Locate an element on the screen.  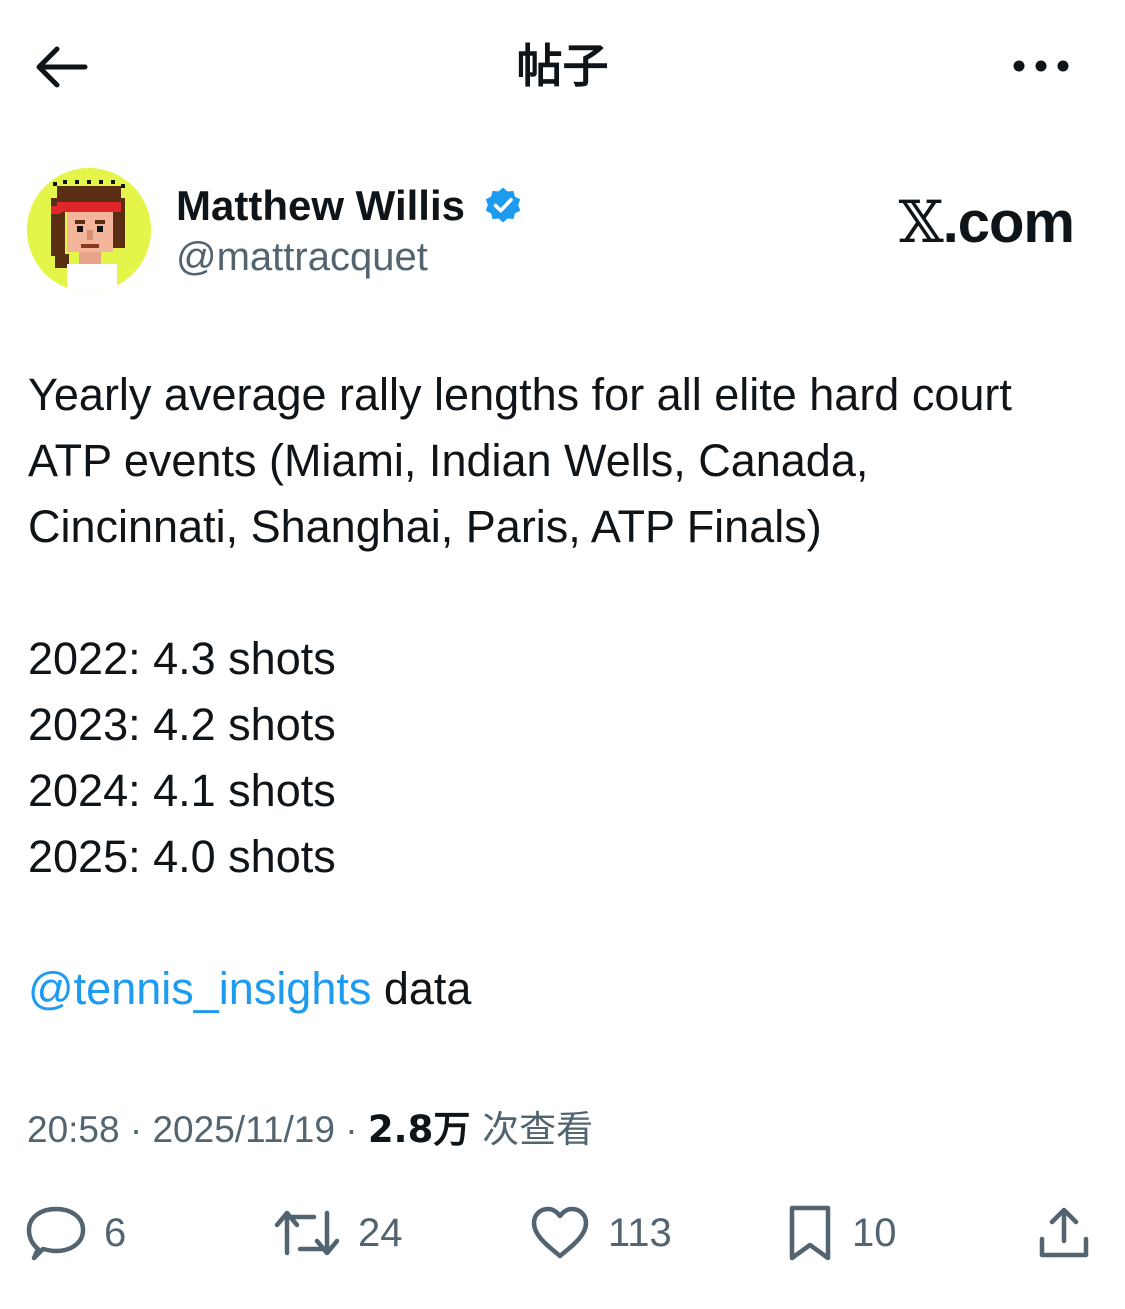
display-name: Matthew Willis is located at coordinates (320, 206).